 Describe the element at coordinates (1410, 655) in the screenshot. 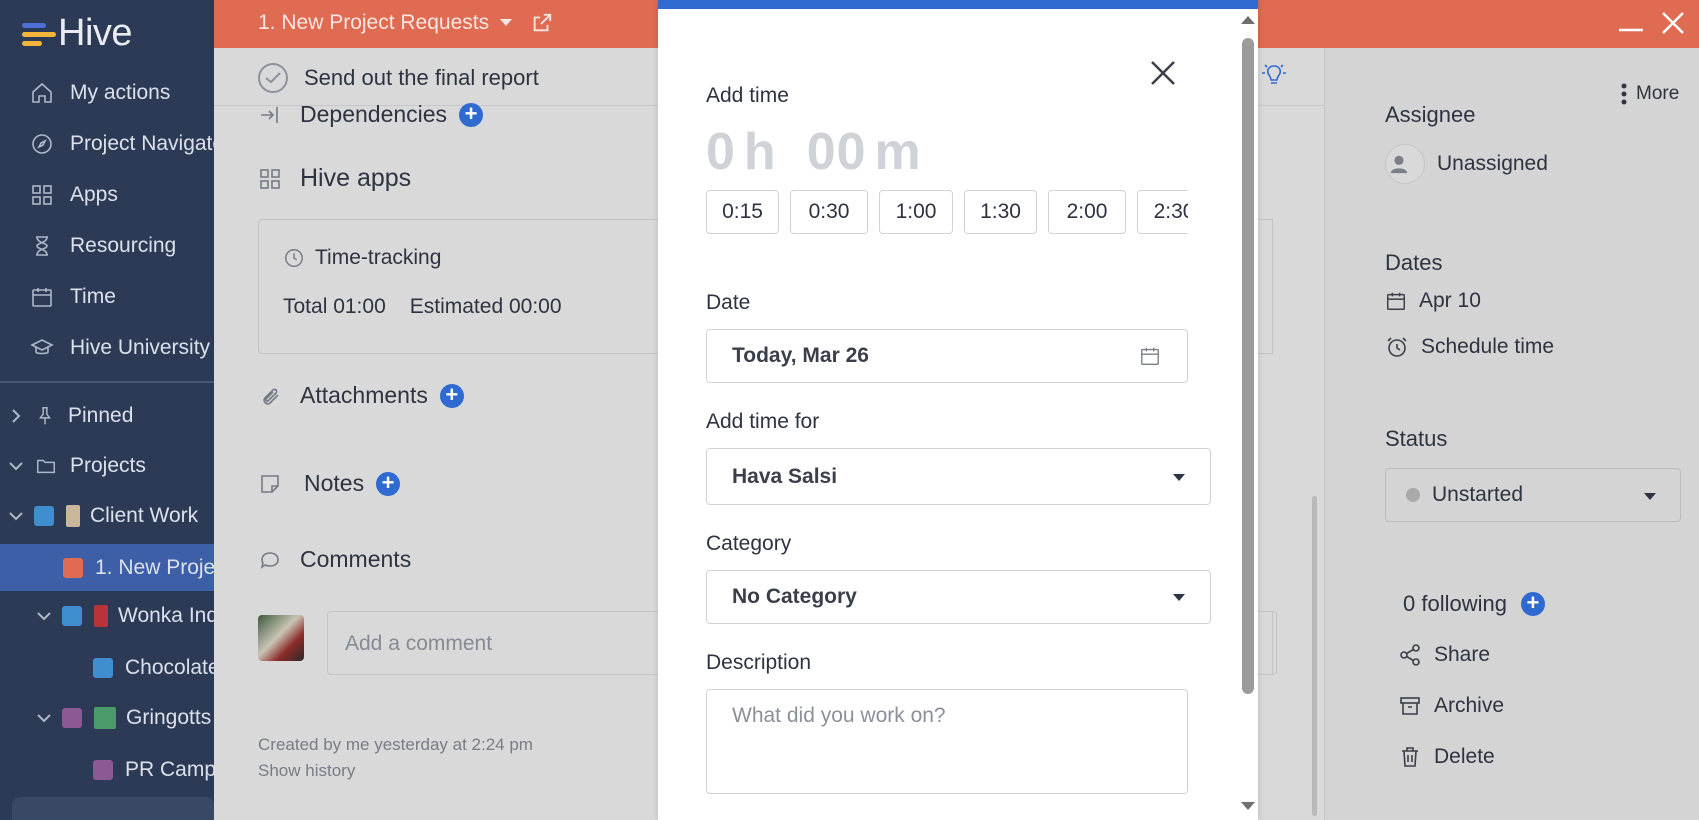

I see `share-icon` at that location.